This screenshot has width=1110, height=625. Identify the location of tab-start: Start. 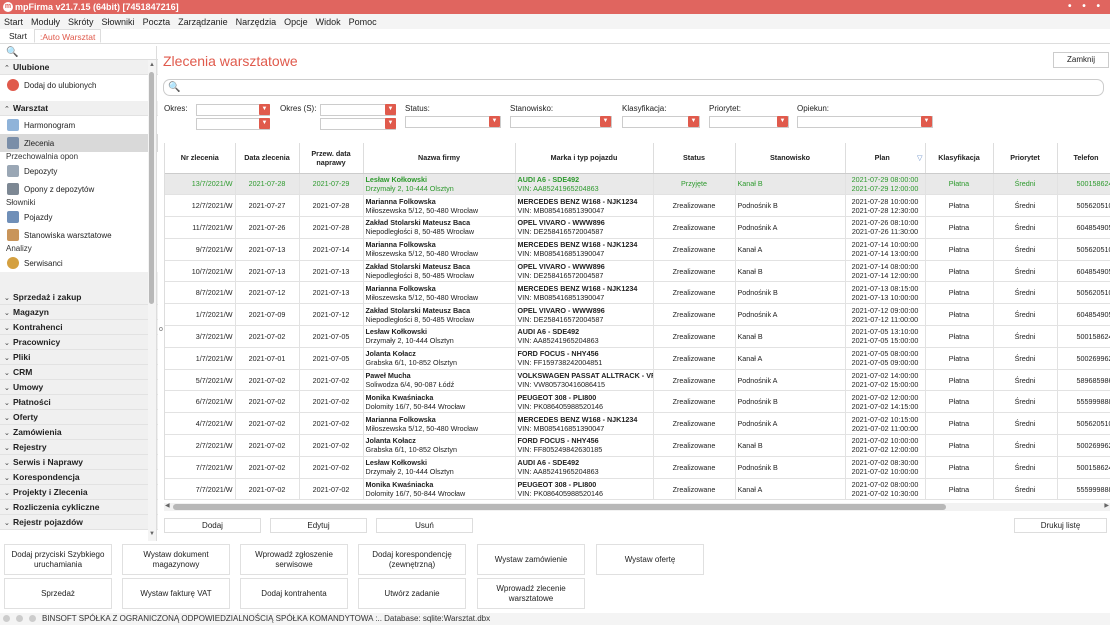
(18, 36).